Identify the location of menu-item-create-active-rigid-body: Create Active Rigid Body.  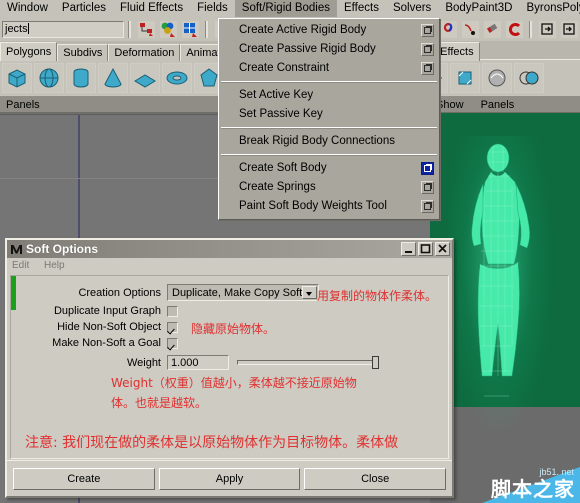
(329, 30).